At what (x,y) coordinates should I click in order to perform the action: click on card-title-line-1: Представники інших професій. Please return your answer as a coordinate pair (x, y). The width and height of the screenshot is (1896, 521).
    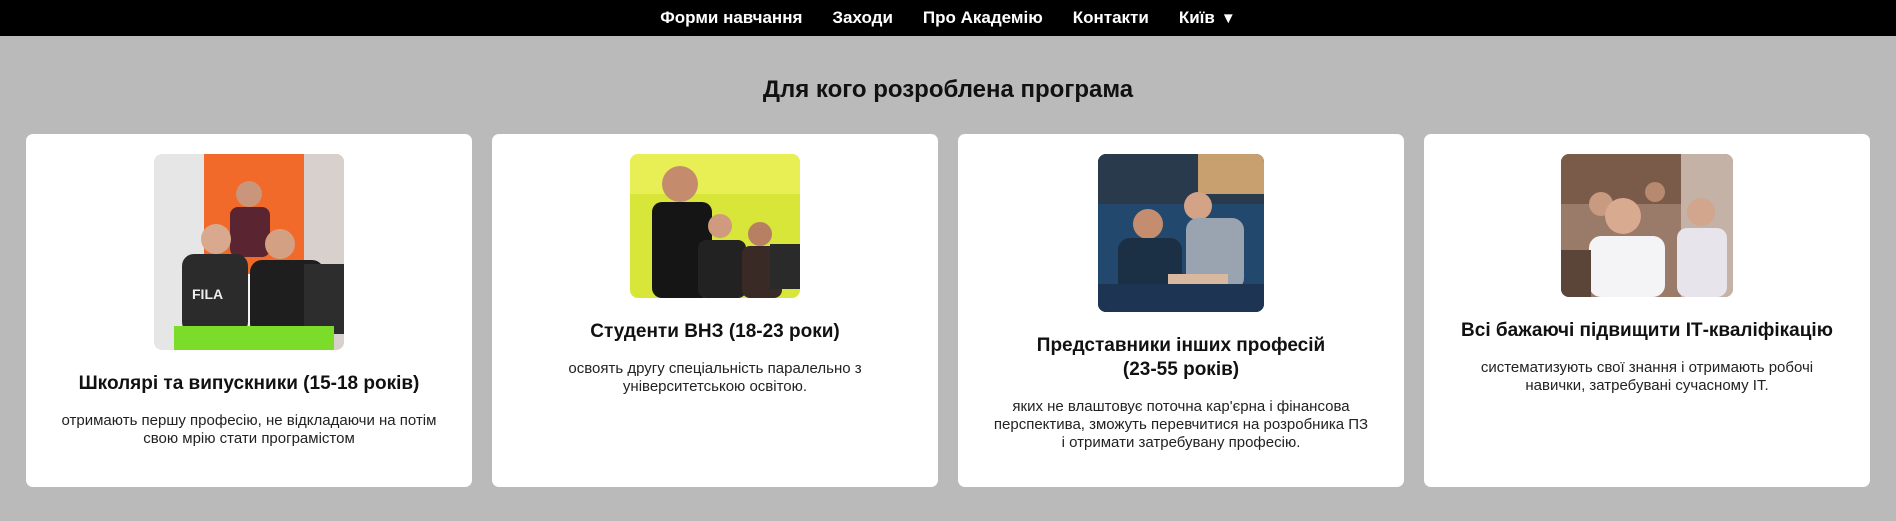
    Looking at the image, I should click on (1181, 345).